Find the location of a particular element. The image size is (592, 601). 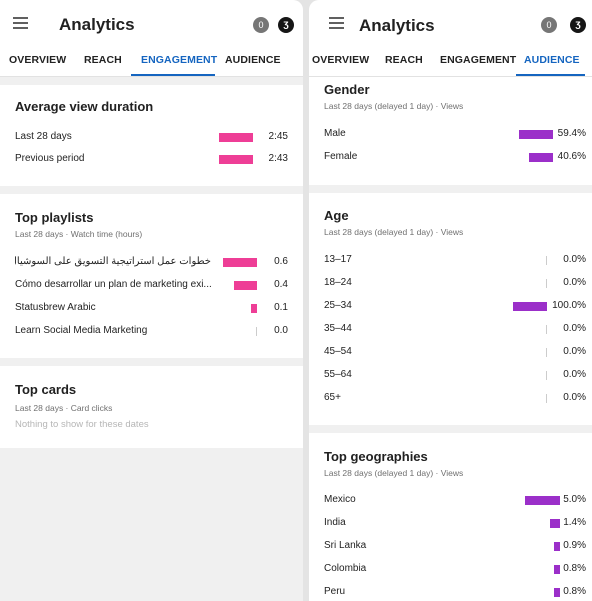

row-label: India is located at coordinates (335, 522).